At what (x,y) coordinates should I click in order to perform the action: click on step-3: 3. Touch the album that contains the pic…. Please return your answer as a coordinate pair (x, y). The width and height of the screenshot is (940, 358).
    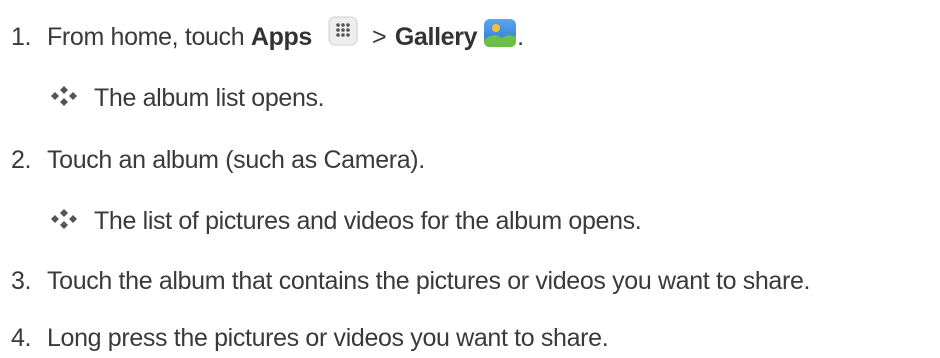
    Looking at the image, I should click on (405, 281).